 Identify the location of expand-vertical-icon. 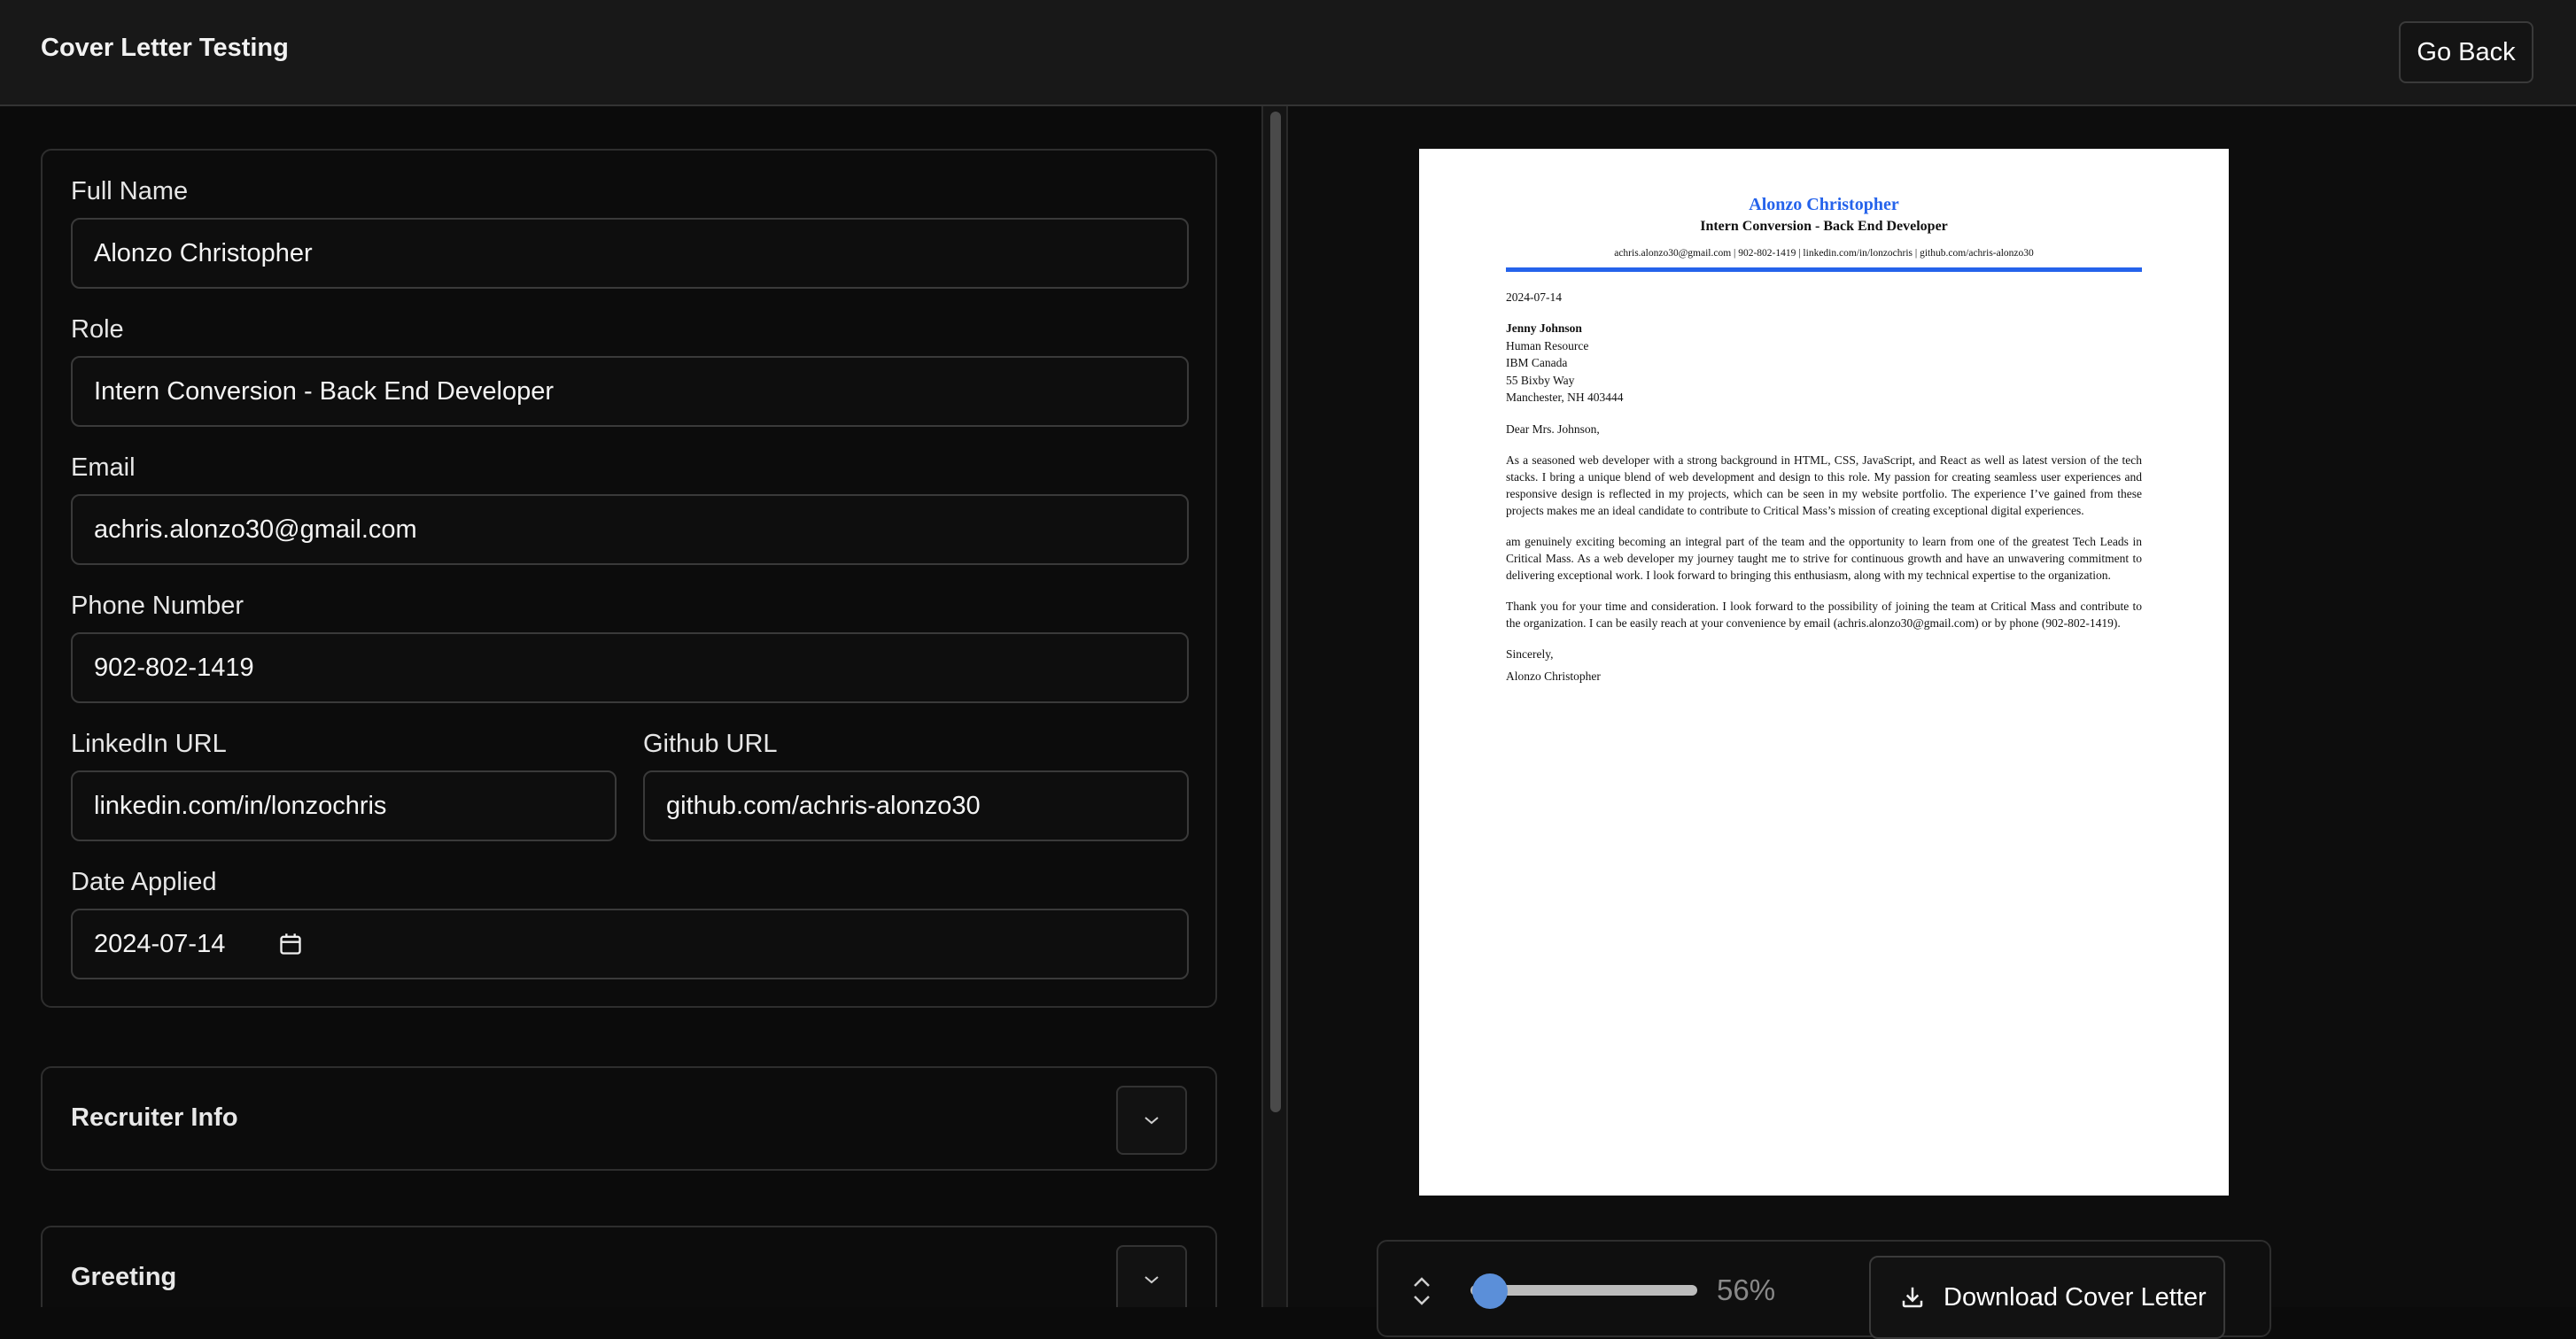
(1421, 1291).